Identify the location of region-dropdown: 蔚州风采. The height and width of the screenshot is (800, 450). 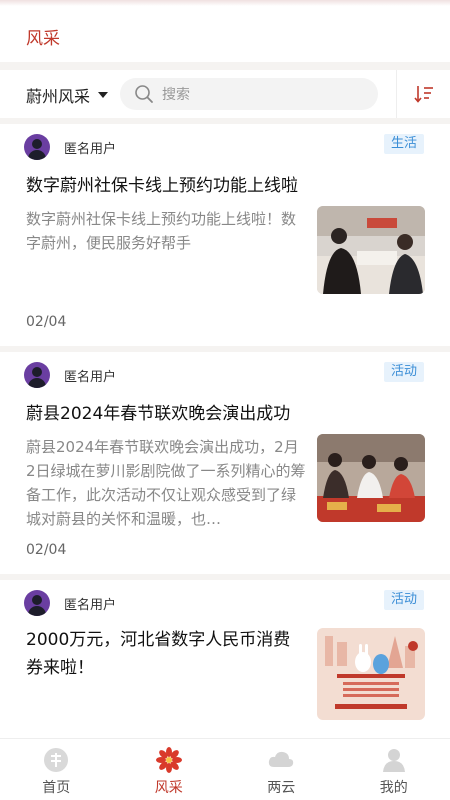
(67, 95).